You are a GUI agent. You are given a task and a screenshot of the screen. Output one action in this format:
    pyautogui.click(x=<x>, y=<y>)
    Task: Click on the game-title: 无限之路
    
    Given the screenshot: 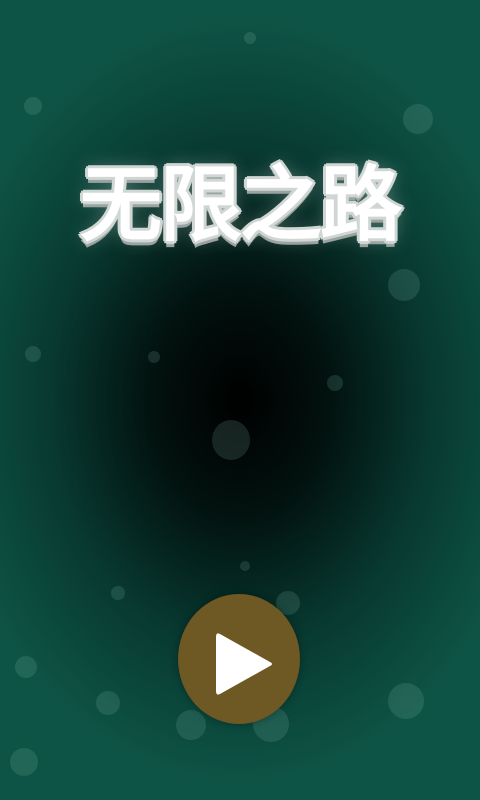 What is the action you would take?
    pyautogui.click(x=240, y=205)
    